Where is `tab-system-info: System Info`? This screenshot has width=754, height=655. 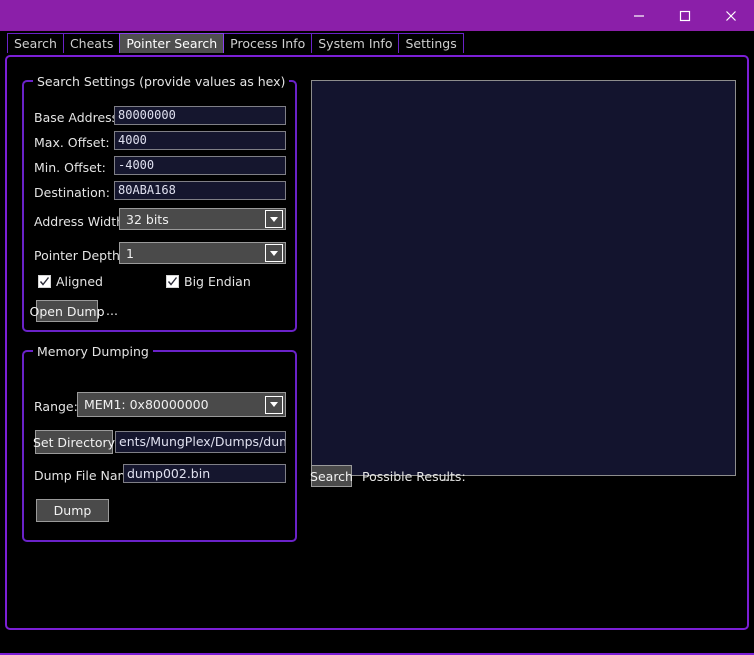
tab-system-info: System Info is located at coordinates (355, 43).